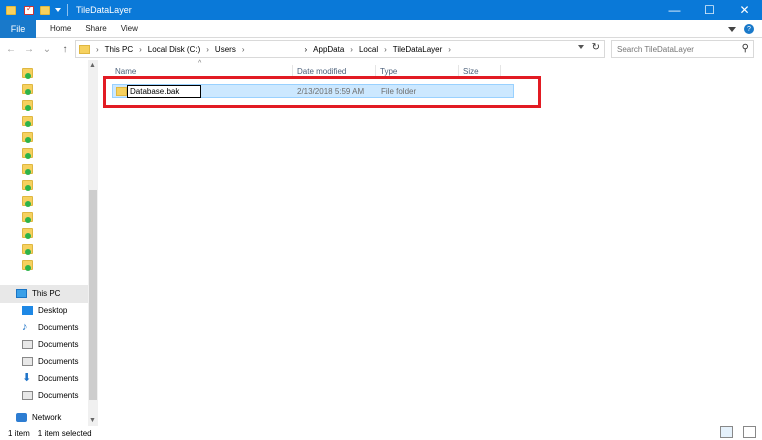 The width and height of the screenshot is (762, 440). Describe the element at coordinates (418, 49) in the screenshot. I see `breadcrumb-tiledatalayer: TileDataLayer` at that location.